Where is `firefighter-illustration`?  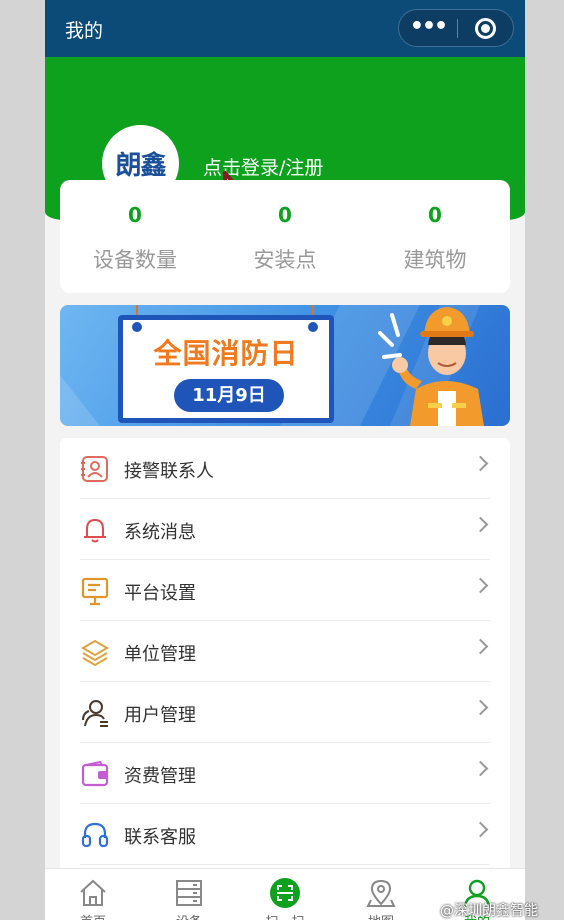
firefighter-illustration is located at coordinates (431, 366).